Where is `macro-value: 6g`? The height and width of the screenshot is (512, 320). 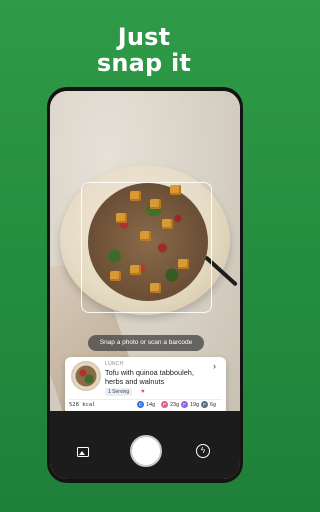
macro-value: 6g is located at coordinates (213, 405).